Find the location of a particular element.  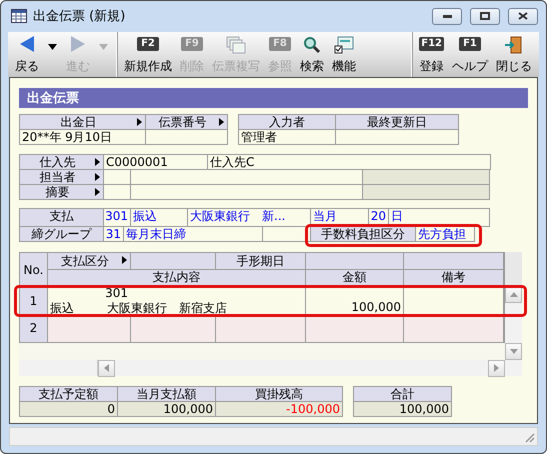

table-cell: 毎月末日締 is located at coordinates (193, 233).